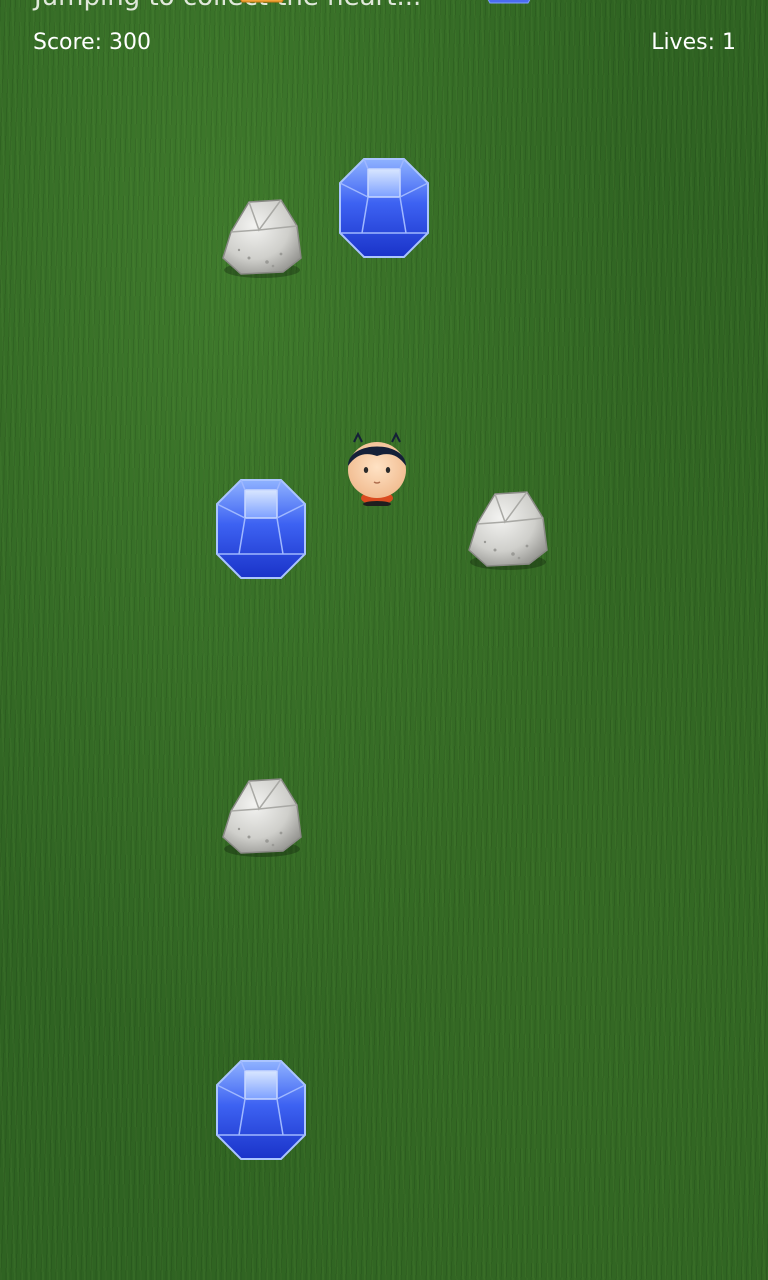 The height and width of the screenshot is (1280, 768). Describe the element at coordinates (262, 1) in the screenshot. I see `orange-item-partial-icon` at that location.